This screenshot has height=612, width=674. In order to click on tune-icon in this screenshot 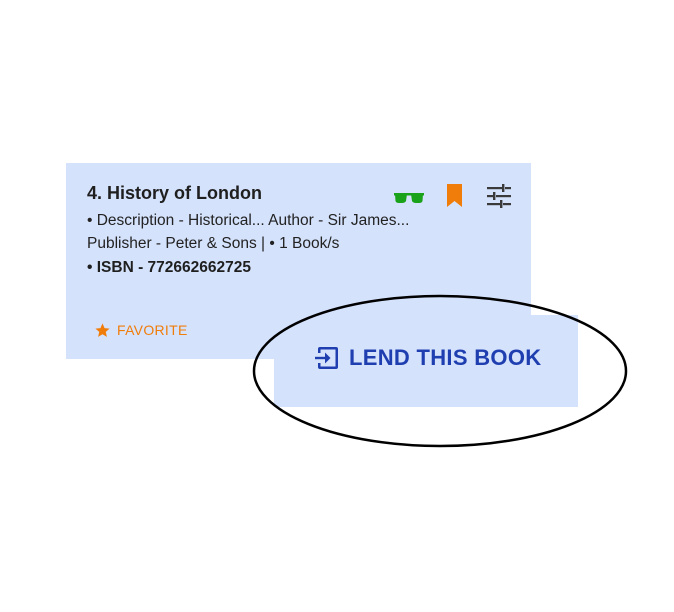, I will do `click(499, 196)`.